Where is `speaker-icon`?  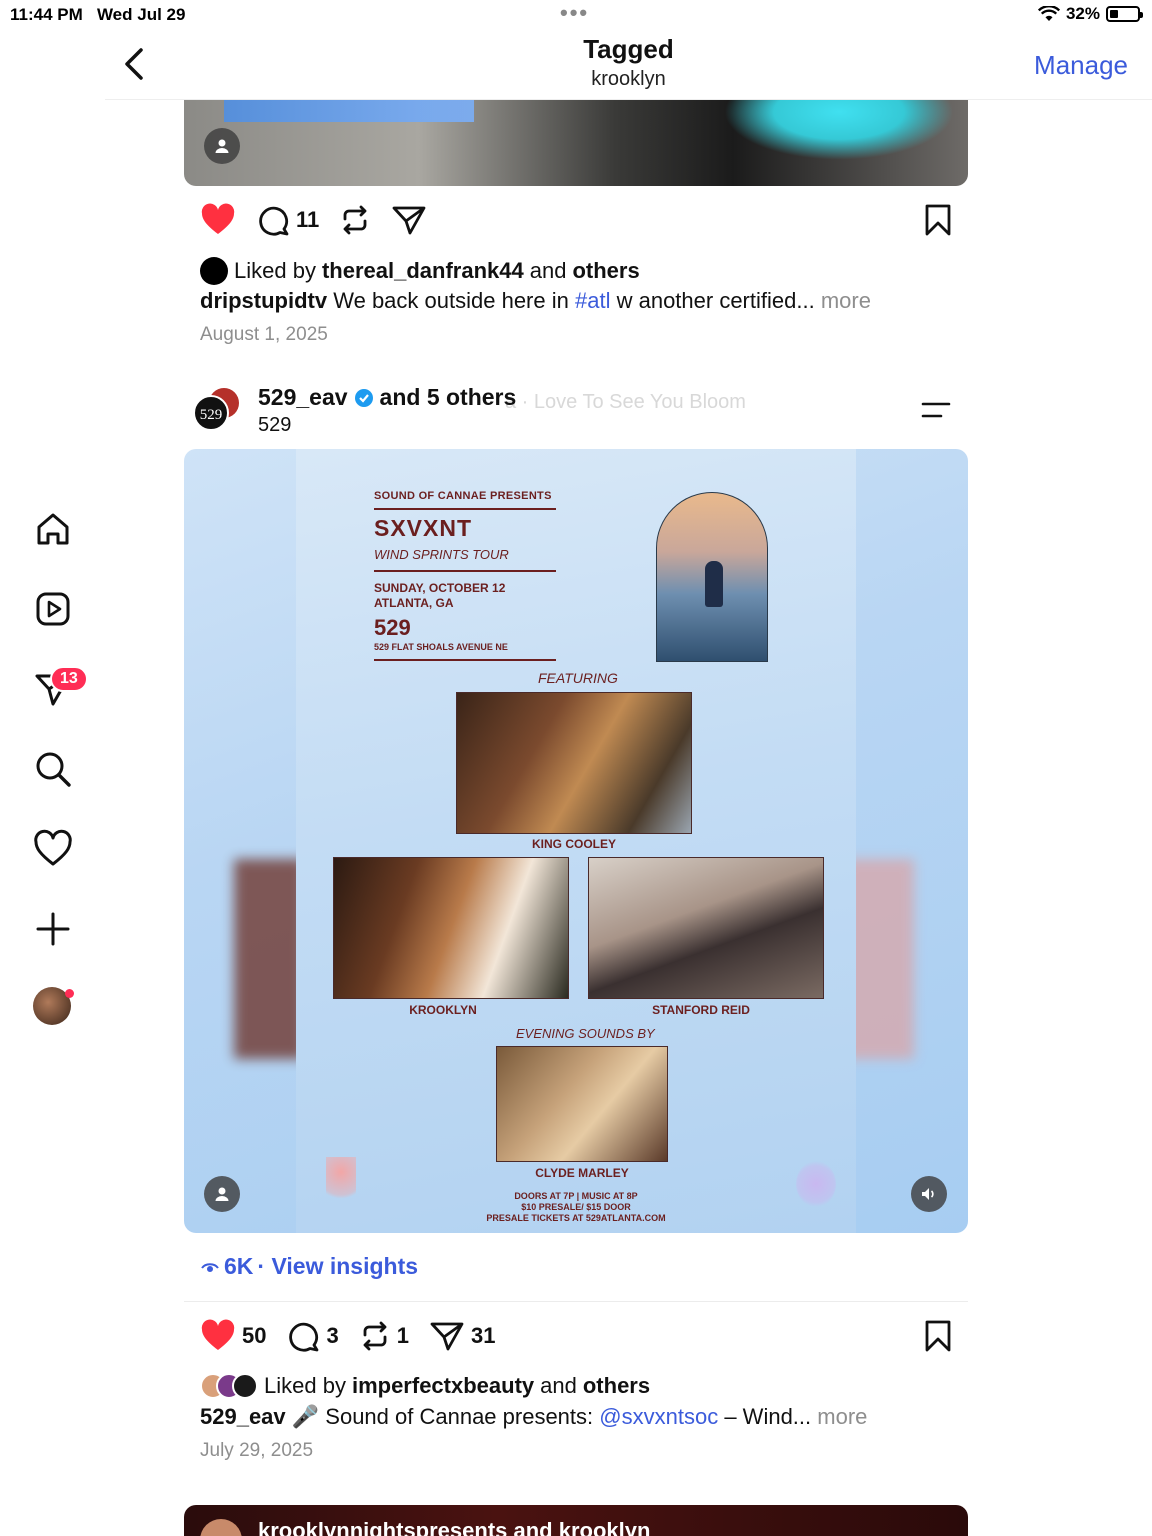 speaker-icon is located at coordinates (929, 1194).